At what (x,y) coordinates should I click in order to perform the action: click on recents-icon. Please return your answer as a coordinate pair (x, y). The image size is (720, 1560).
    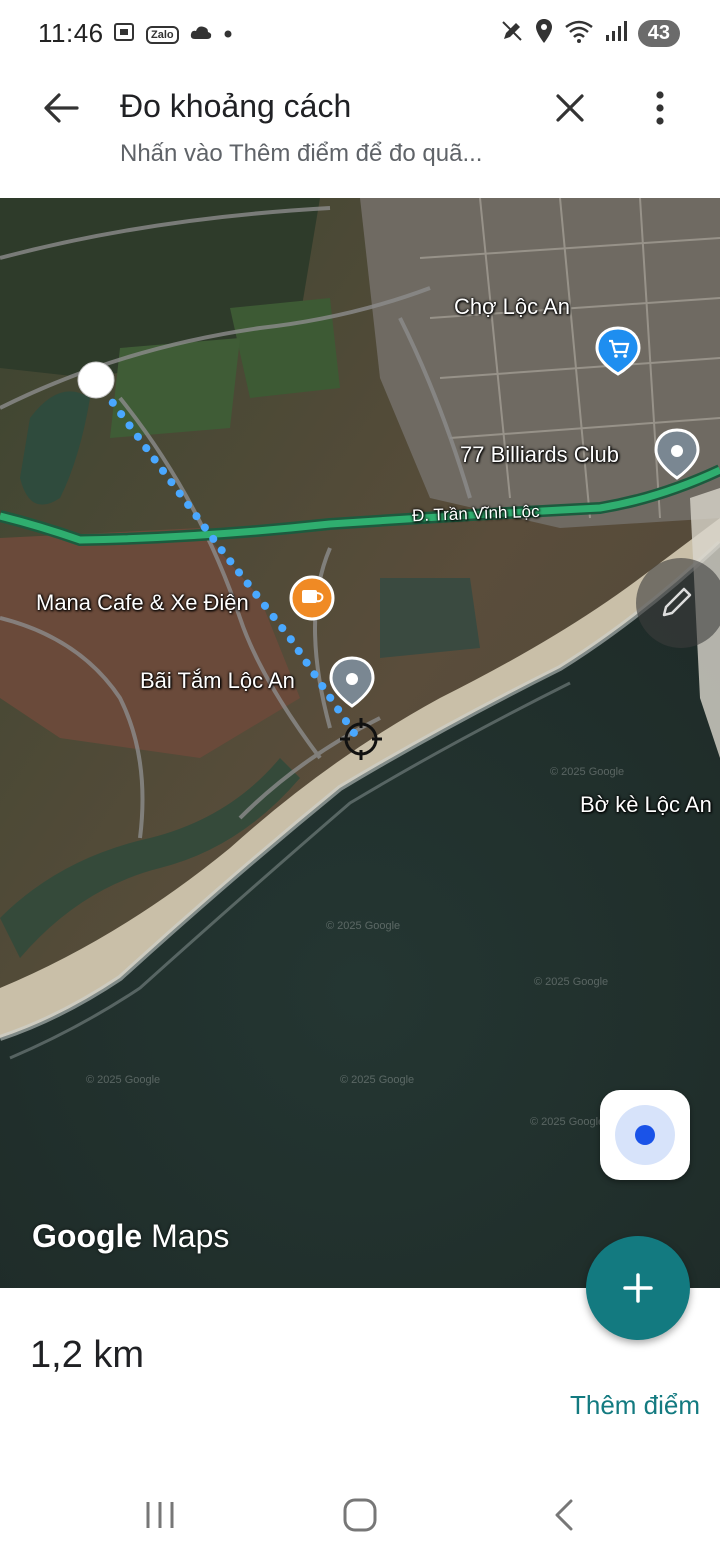
    Looking at the image, I should click on (160, 1515).